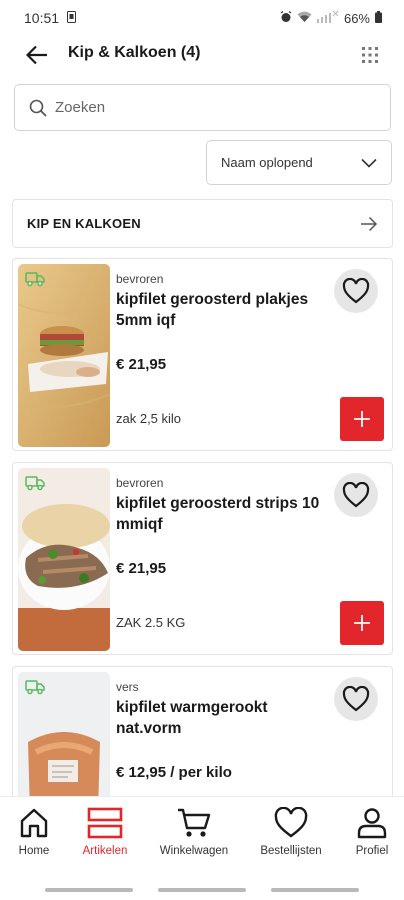 The image size is (404, 900). I want to click on app-header: Kip & Kalkoen (4), so click(202, 54).